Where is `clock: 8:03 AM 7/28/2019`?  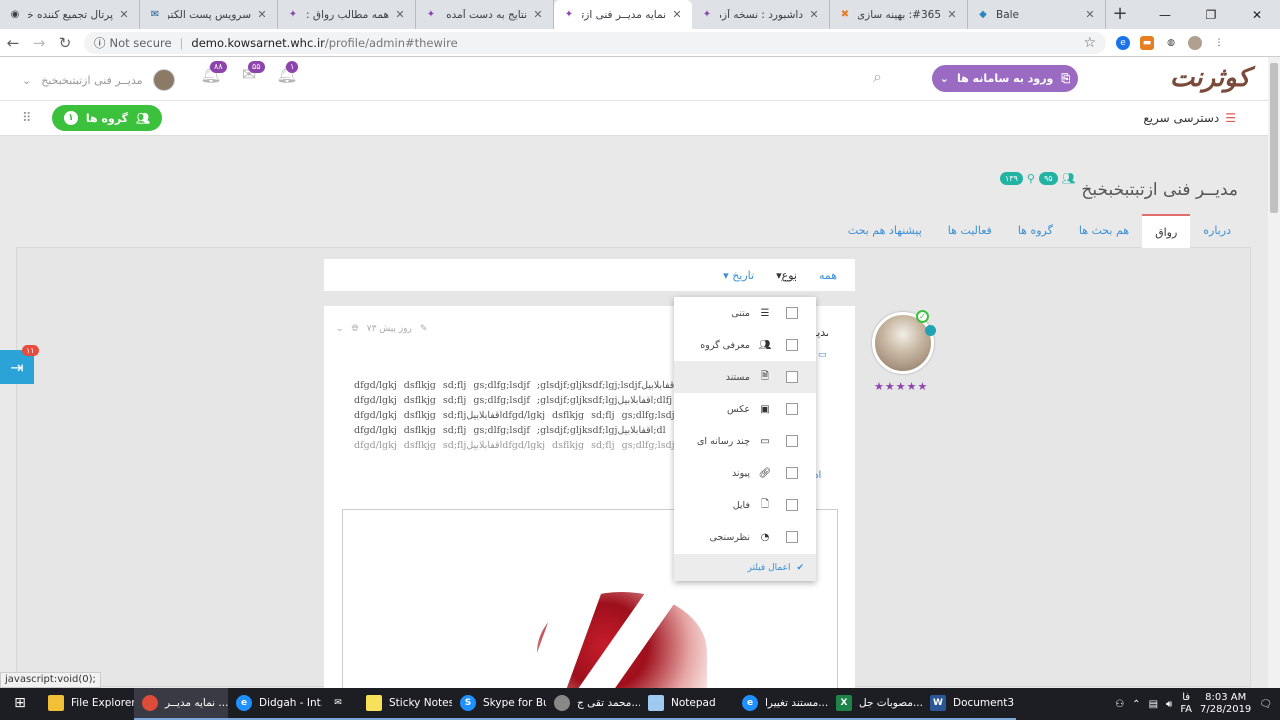
clock: 8:03 AM 7/28/2019 is located at coordinates (1225, 704).